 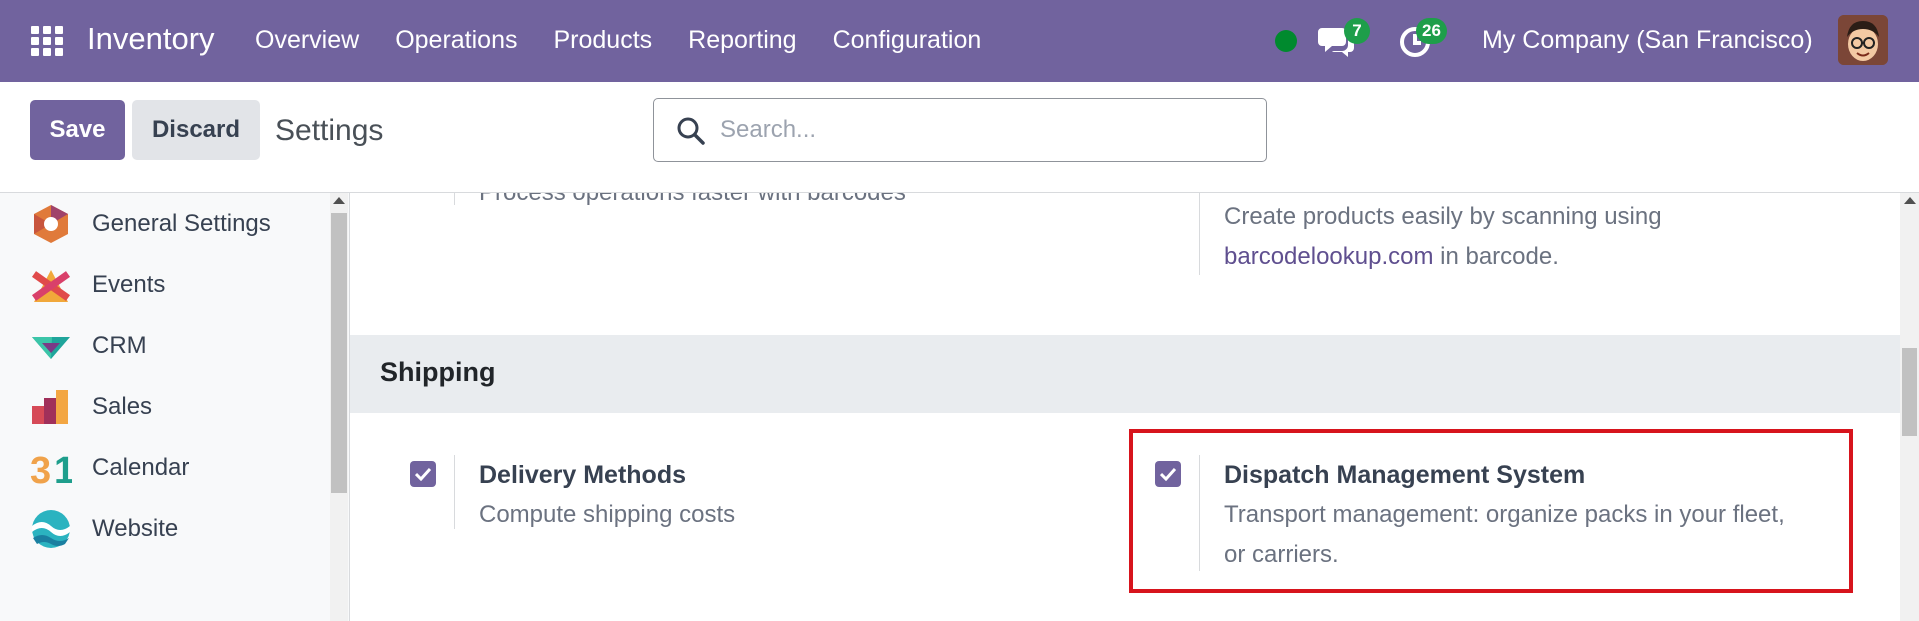 I want to click on menu-configuration: Configuration, so click(x=907, y=40).